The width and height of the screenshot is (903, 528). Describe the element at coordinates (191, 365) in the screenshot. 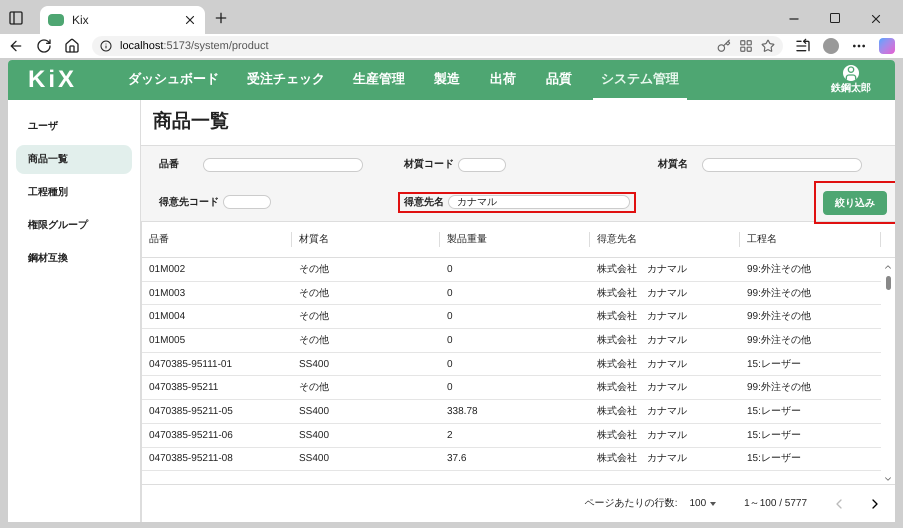

I see `table-cell-text: 0470385-95111-01` at that location.